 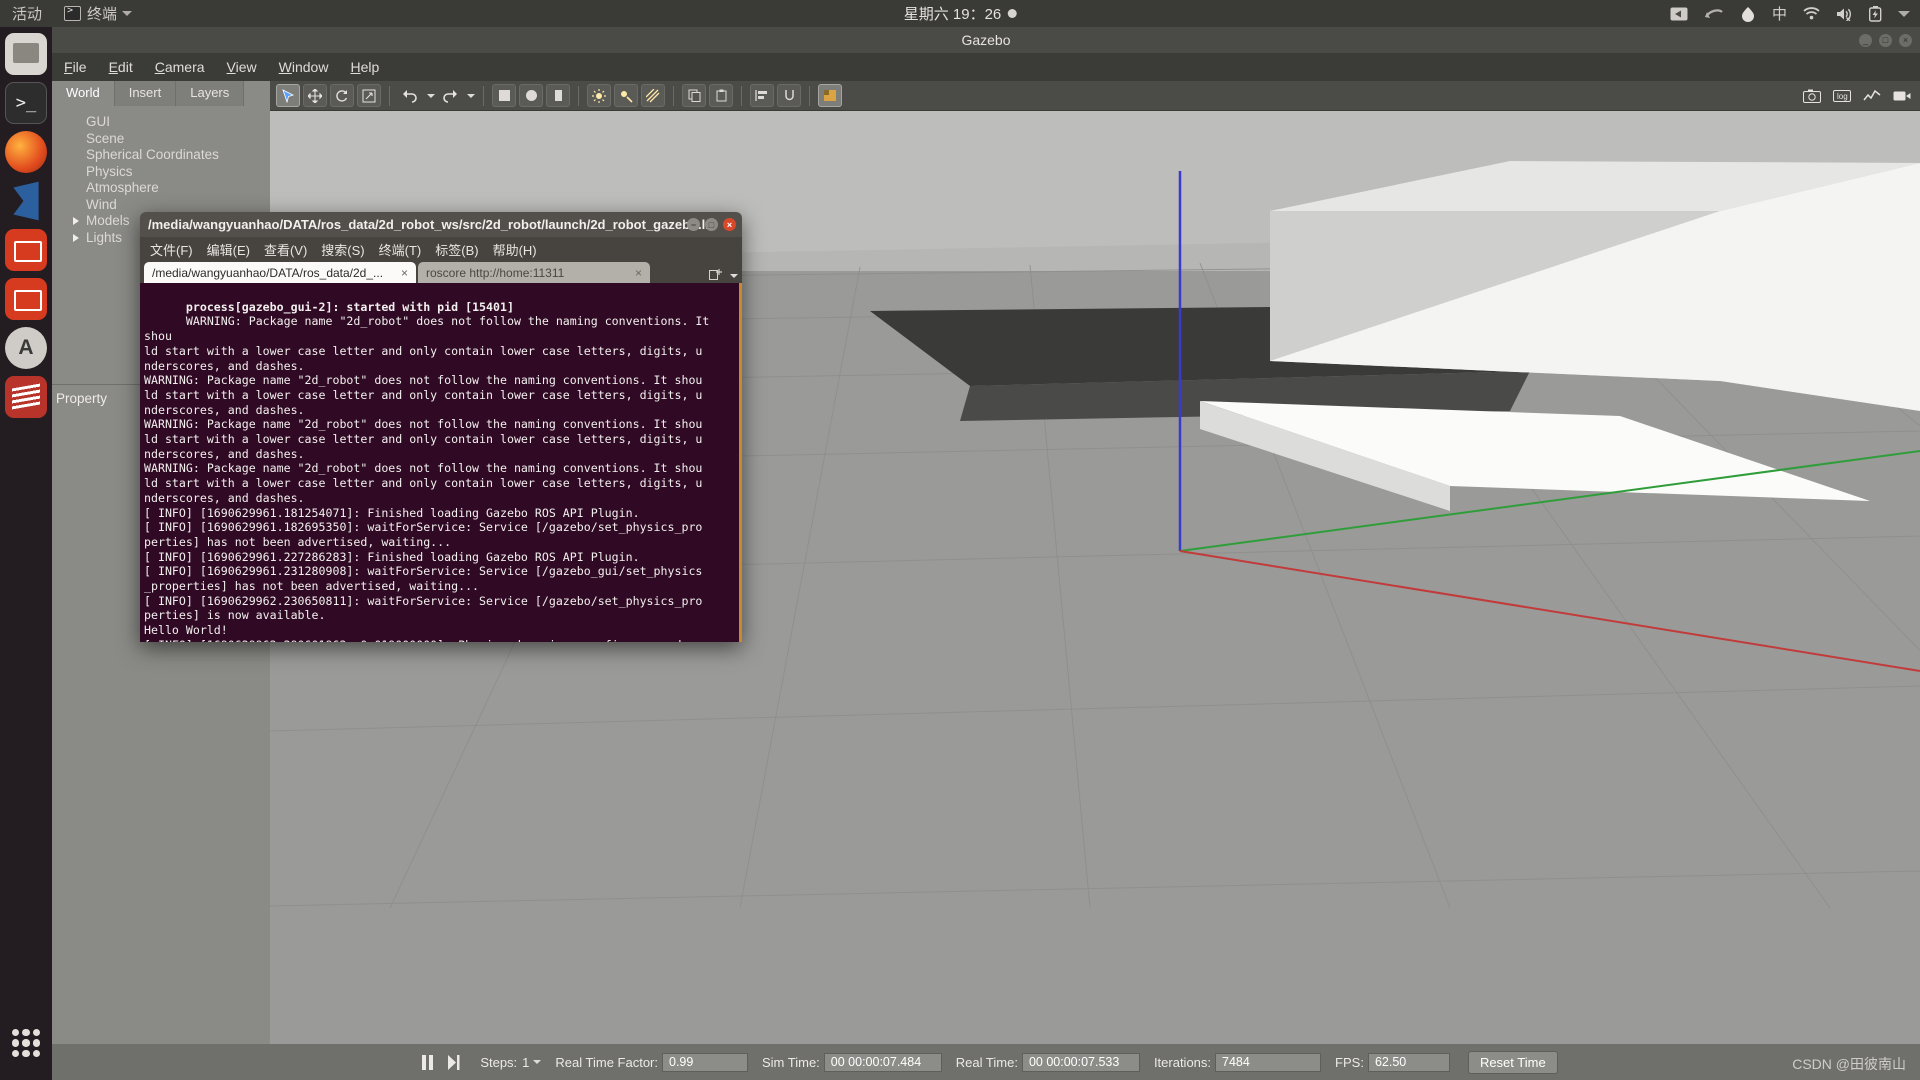 What do you see at coordinates (456, 249) in the screenshot?
I see `menu-tabs: 标签(B)` at bounding box center [456, 249].